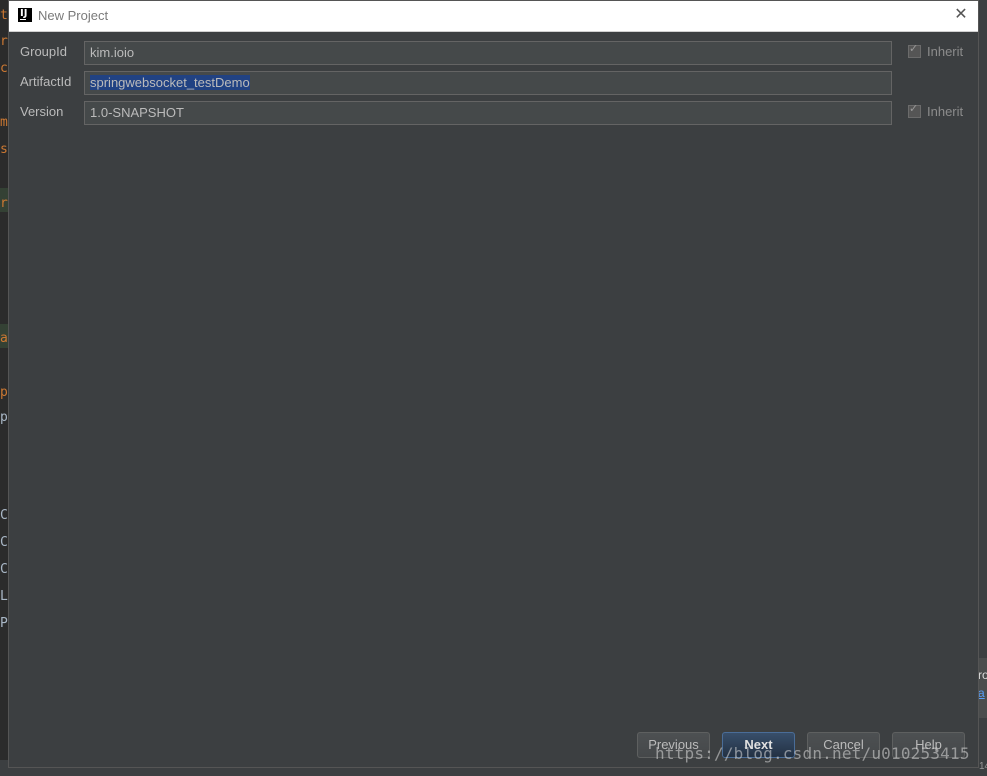  I want to click on dialog-titlebar: IJ New Project ✕, so click(493, 16).